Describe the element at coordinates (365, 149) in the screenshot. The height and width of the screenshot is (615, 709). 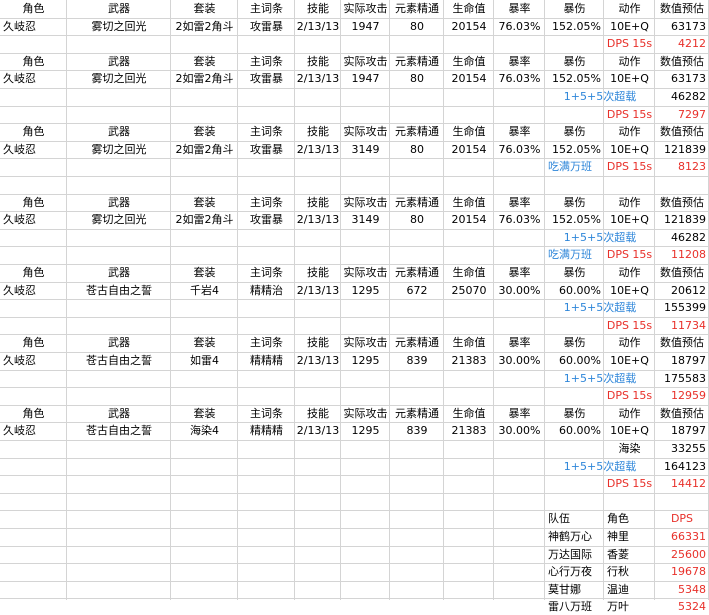
I see `value-cell: 3149` at that location.